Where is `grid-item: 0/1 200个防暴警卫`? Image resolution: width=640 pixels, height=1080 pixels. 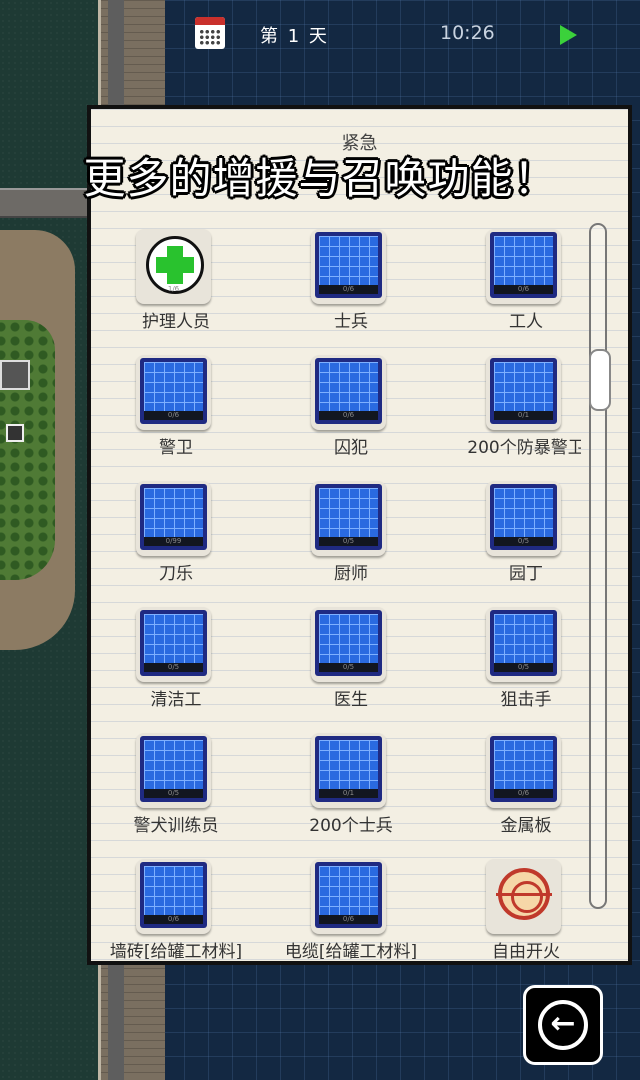
grid-item: 0/1 200个防暴警卫 is located at coordinates (511, 410).